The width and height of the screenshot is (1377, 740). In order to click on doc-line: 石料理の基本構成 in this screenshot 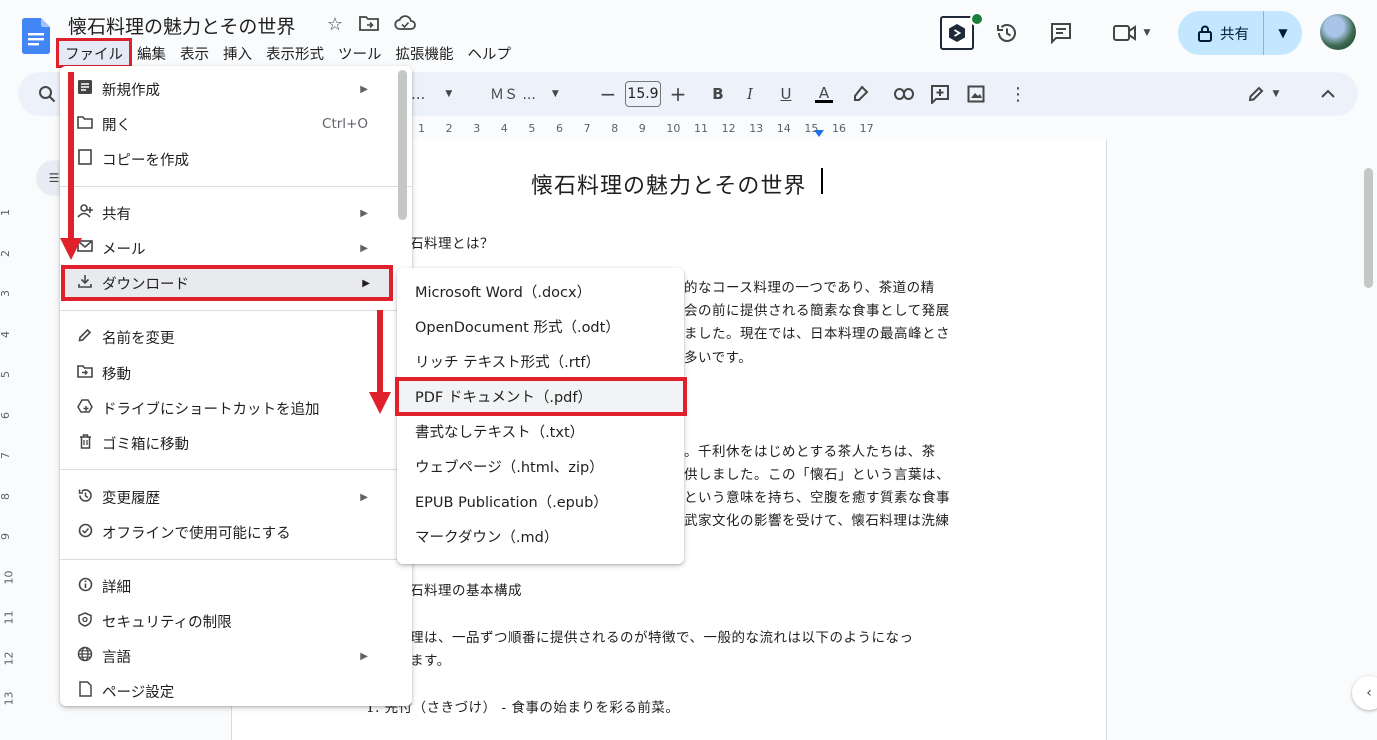, I will do `click(466, 589)`.